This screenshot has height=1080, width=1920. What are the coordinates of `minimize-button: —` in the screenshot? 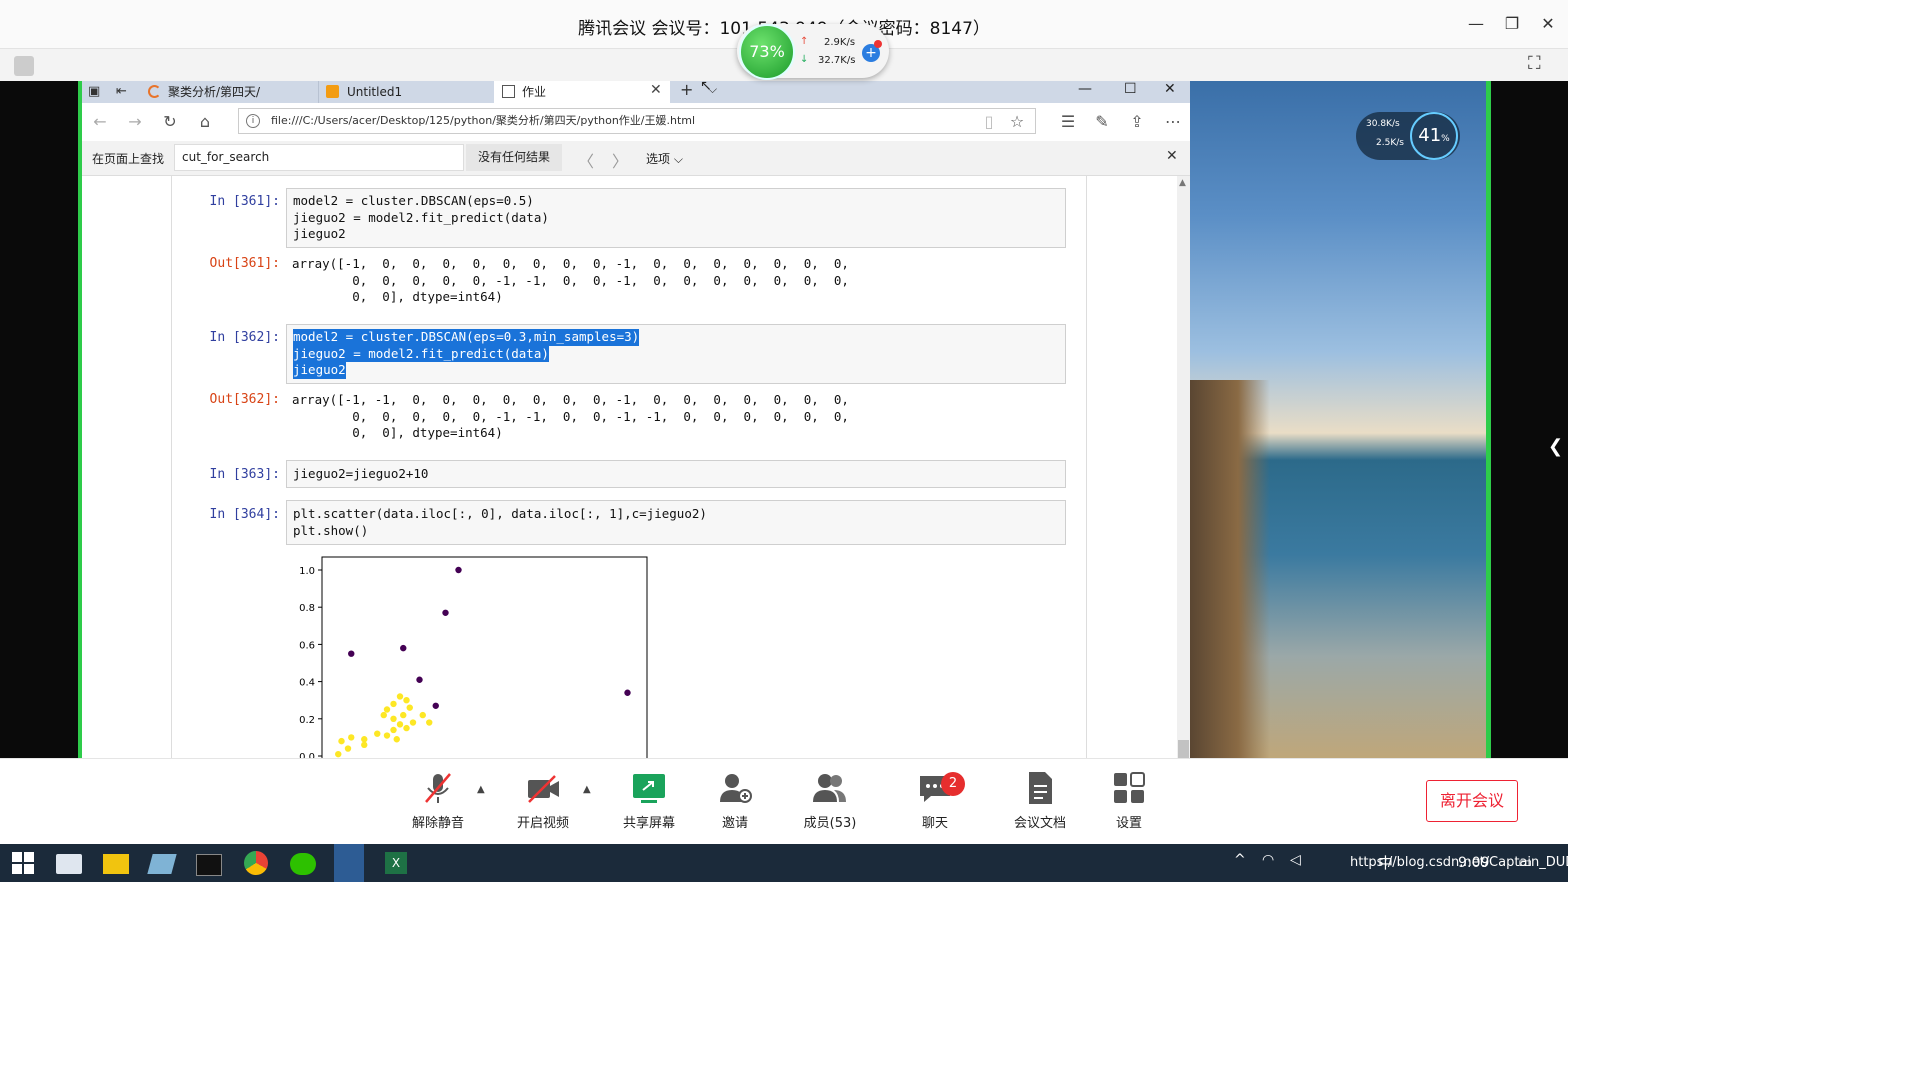 It's located at (1476, 24).